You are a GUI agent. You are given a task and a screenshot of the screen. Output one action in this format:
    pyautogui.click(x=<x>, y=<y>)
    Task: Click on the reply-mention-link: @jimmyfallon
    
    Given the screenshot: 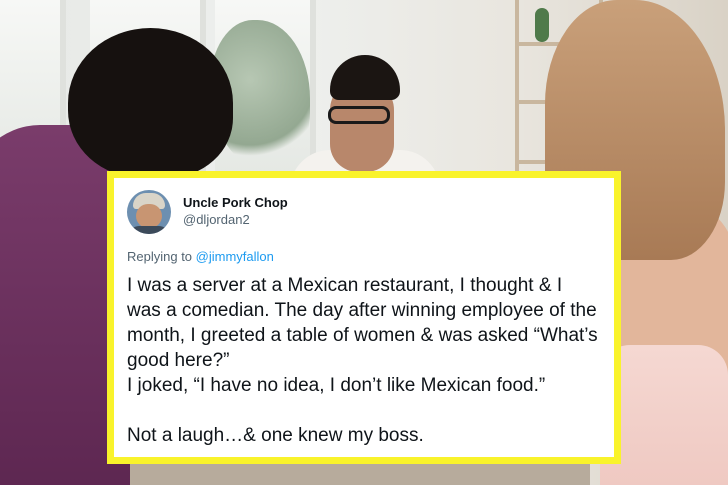 What is the action you would take?
    pyautogui.click(x=235, y=256)
    